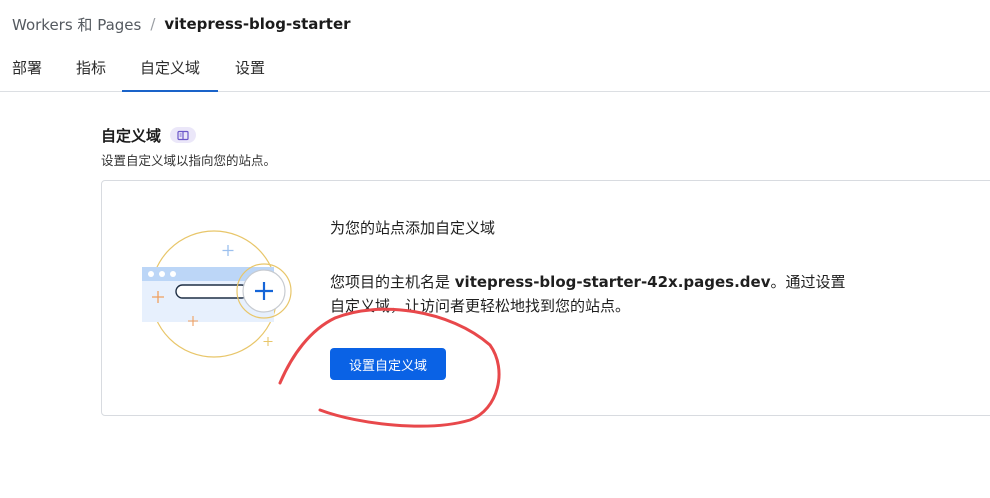 This screenshot has width=990, height=498. What do you see at coordinates (392, 282) in the screenshot?
I see `desc-prefix: 您项目的主机名是` at bounding box center [392, 282].